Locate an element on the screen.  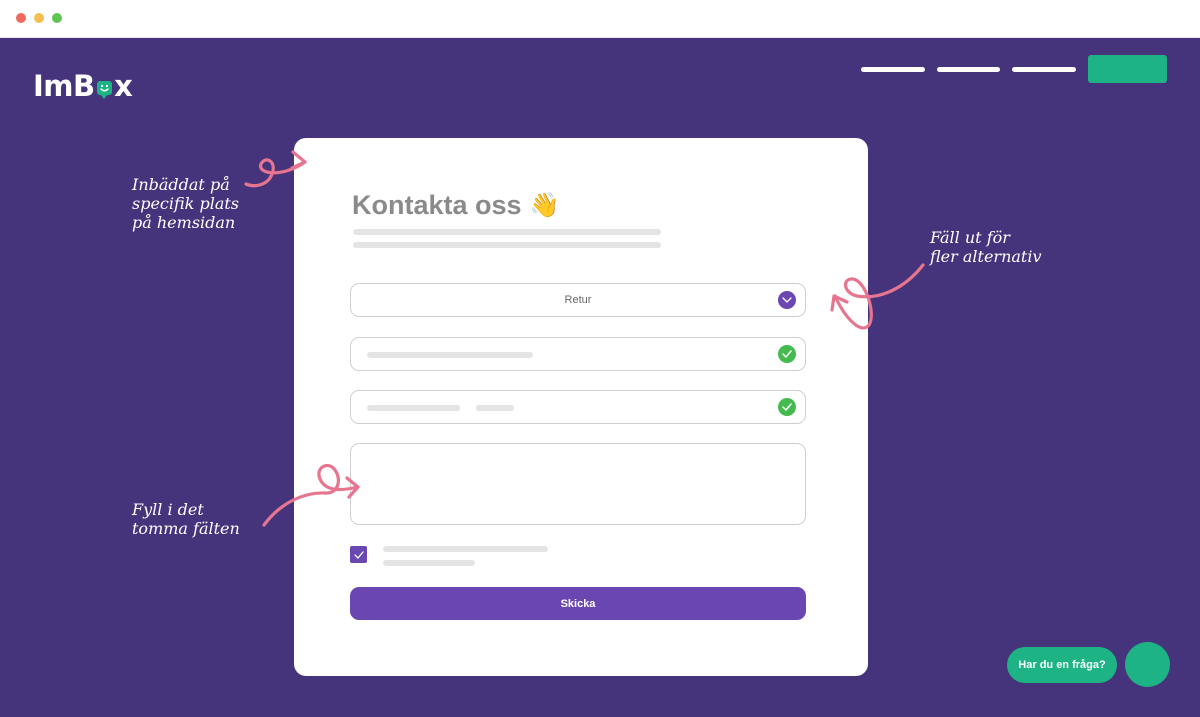
chevron-down-icon is located at coordinates (787, 300).